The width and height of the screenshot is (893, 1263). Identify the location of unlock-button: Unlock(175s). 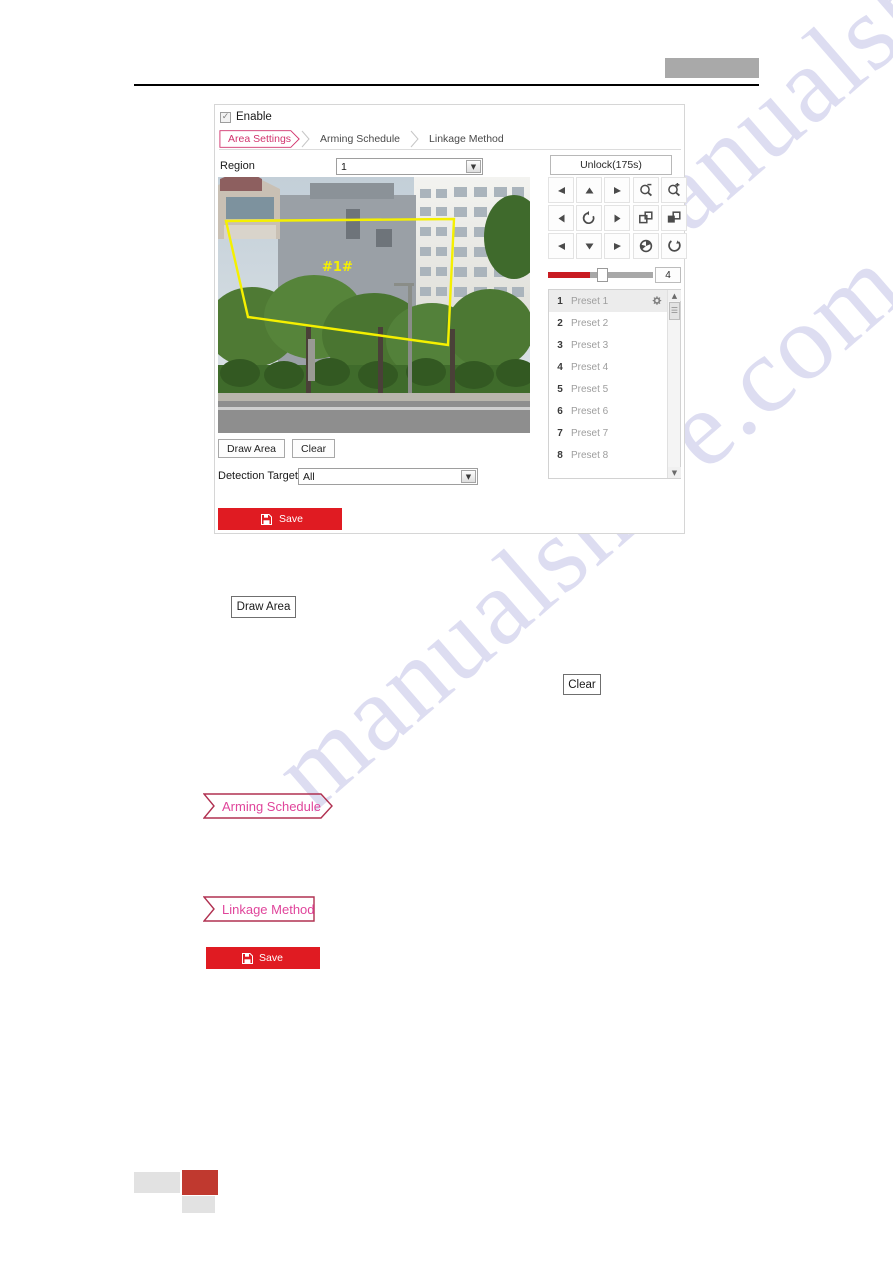
(611, 165).